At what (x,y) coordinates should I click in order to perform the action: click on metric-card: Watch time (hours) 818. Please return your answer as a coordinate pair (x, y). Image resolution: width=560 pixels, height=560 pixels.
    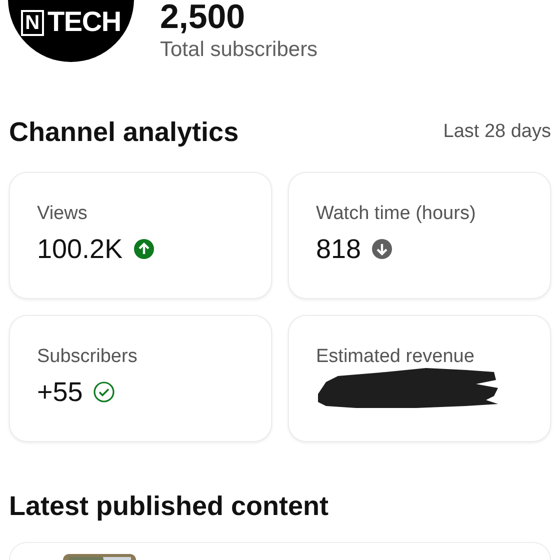
    Looking at the image, I should click on (419, 235).